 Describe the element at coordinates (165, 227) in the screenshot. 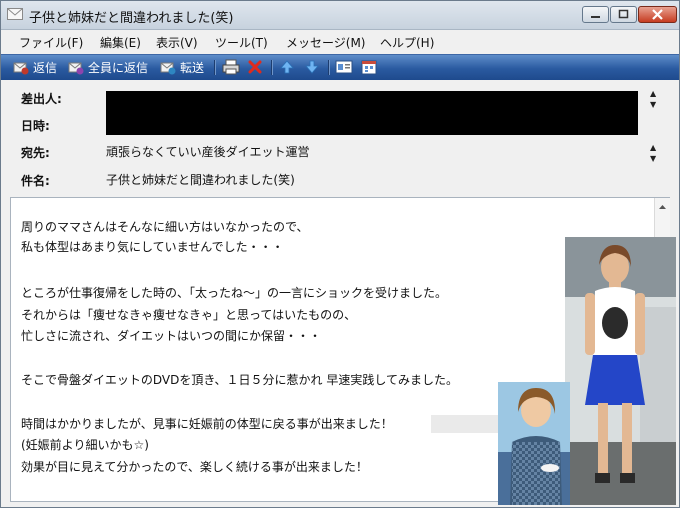

I see `body-line: 周りのママさんはそんなに細い方はいなかったので、` at that location.